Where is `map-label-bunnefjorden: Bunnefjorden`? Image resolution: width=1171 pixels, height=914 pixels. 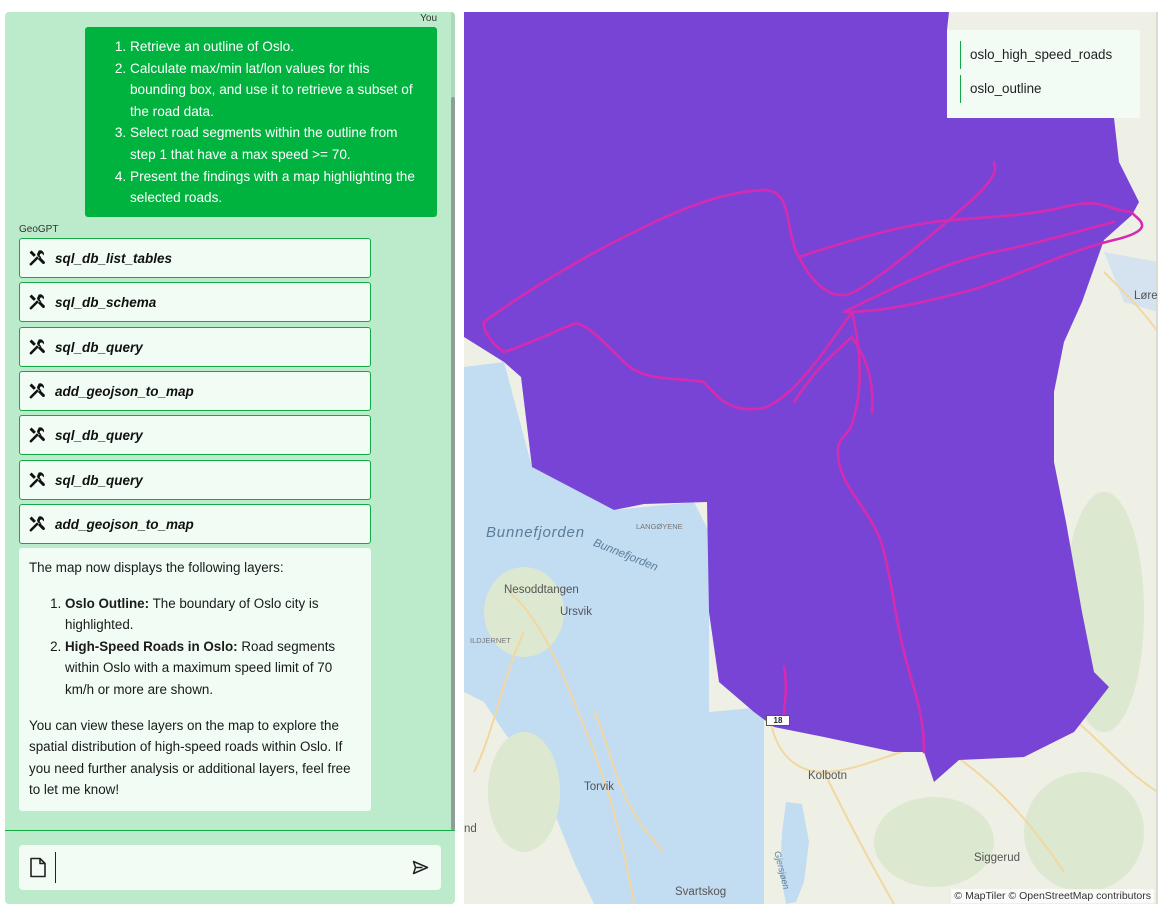
map-label-bunnefjorden: Bunnefjorden is located at coordinates (535, 532).